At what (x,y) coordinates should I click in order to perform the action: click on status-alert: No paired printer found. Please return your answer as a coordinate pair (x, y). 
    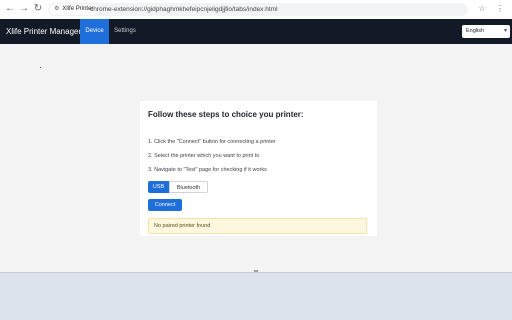
    Looking at the image, I should click on (257, 226).